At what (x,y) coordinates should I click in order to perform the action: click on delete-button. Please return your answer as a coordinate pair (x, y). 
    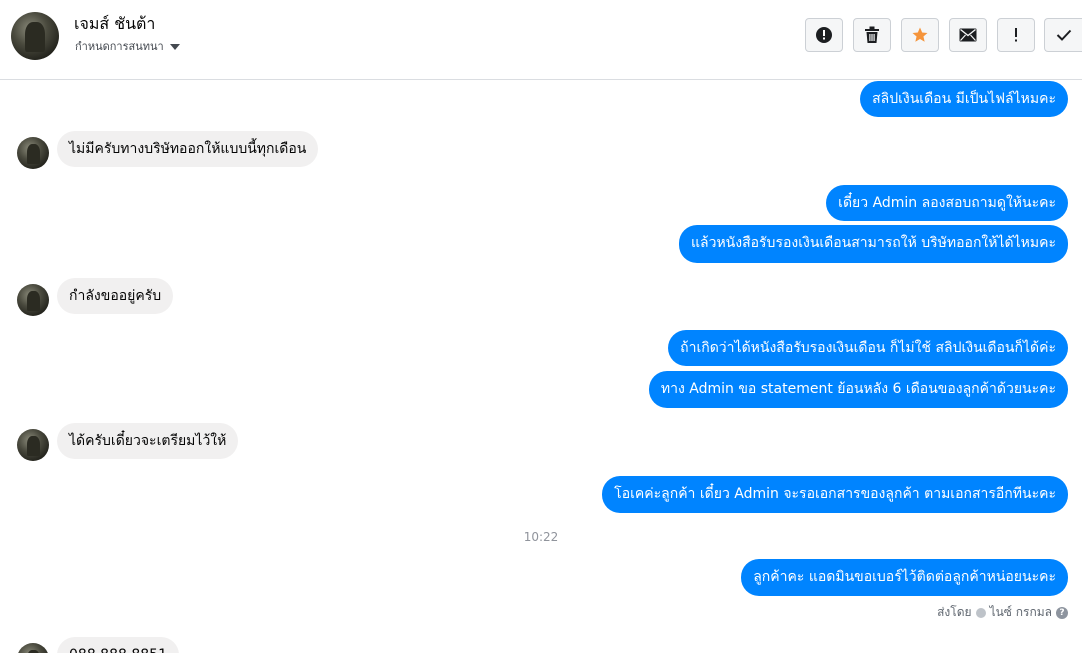
    Looking at the image, I should click on (872, 35).